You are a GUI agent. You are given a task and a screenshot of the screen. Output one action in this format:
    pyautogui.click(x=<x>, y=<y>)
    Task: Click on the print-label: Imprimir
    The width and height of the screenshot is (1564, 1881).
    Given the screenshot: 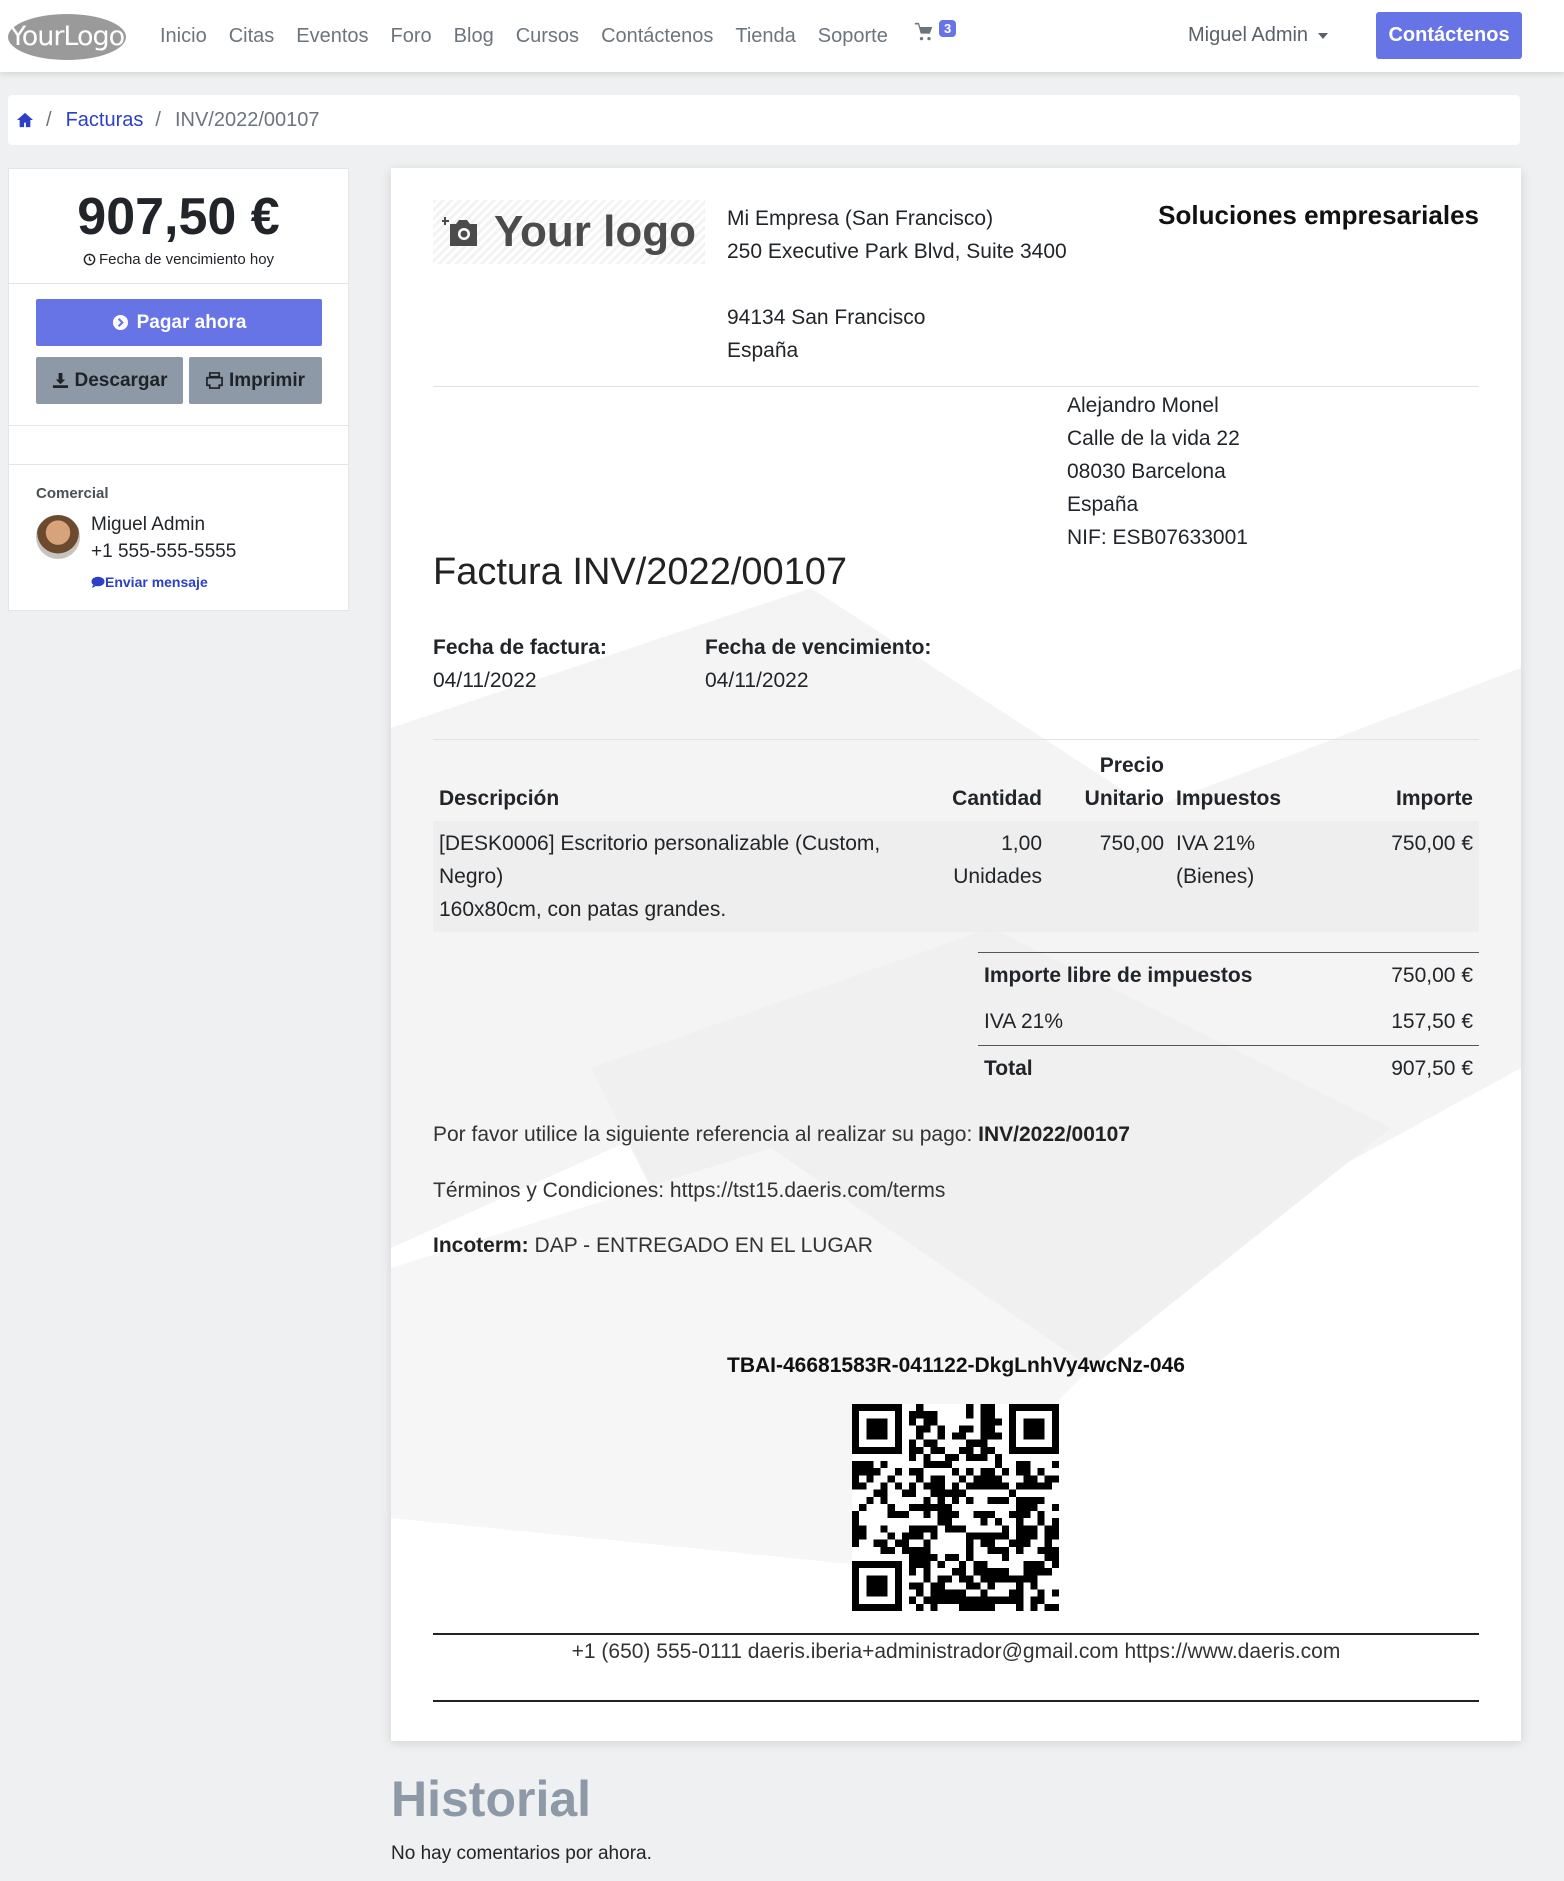 What is the action you would take?
    pyautogui.click(x=267, y=380)
    